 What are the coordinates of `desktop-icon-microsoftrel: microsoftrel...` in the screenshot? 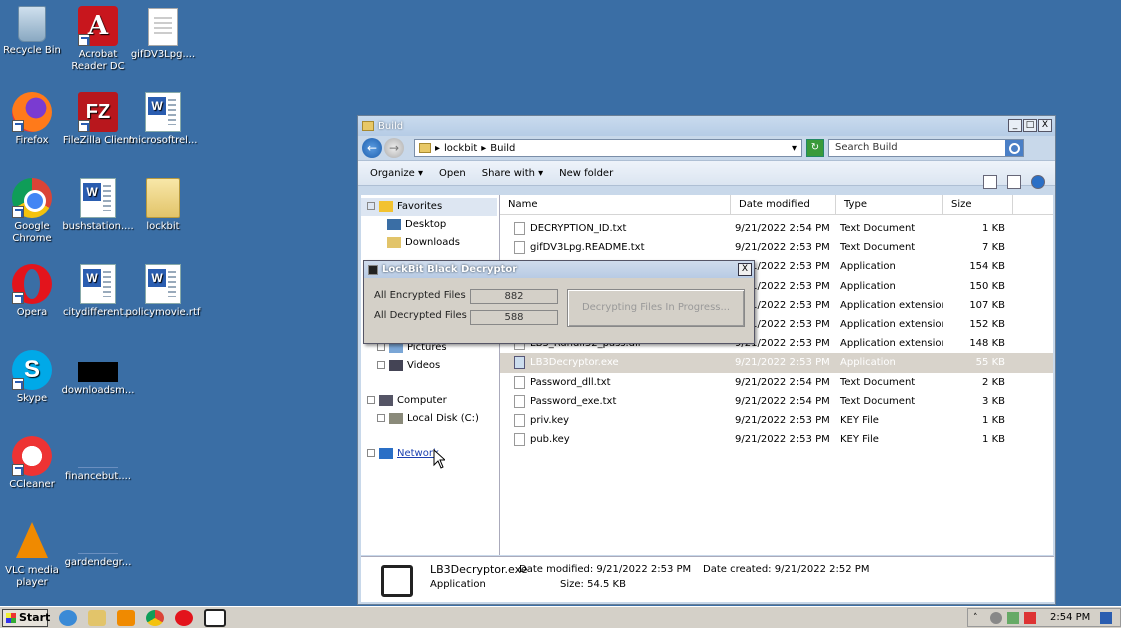 It's located at (163, 119).